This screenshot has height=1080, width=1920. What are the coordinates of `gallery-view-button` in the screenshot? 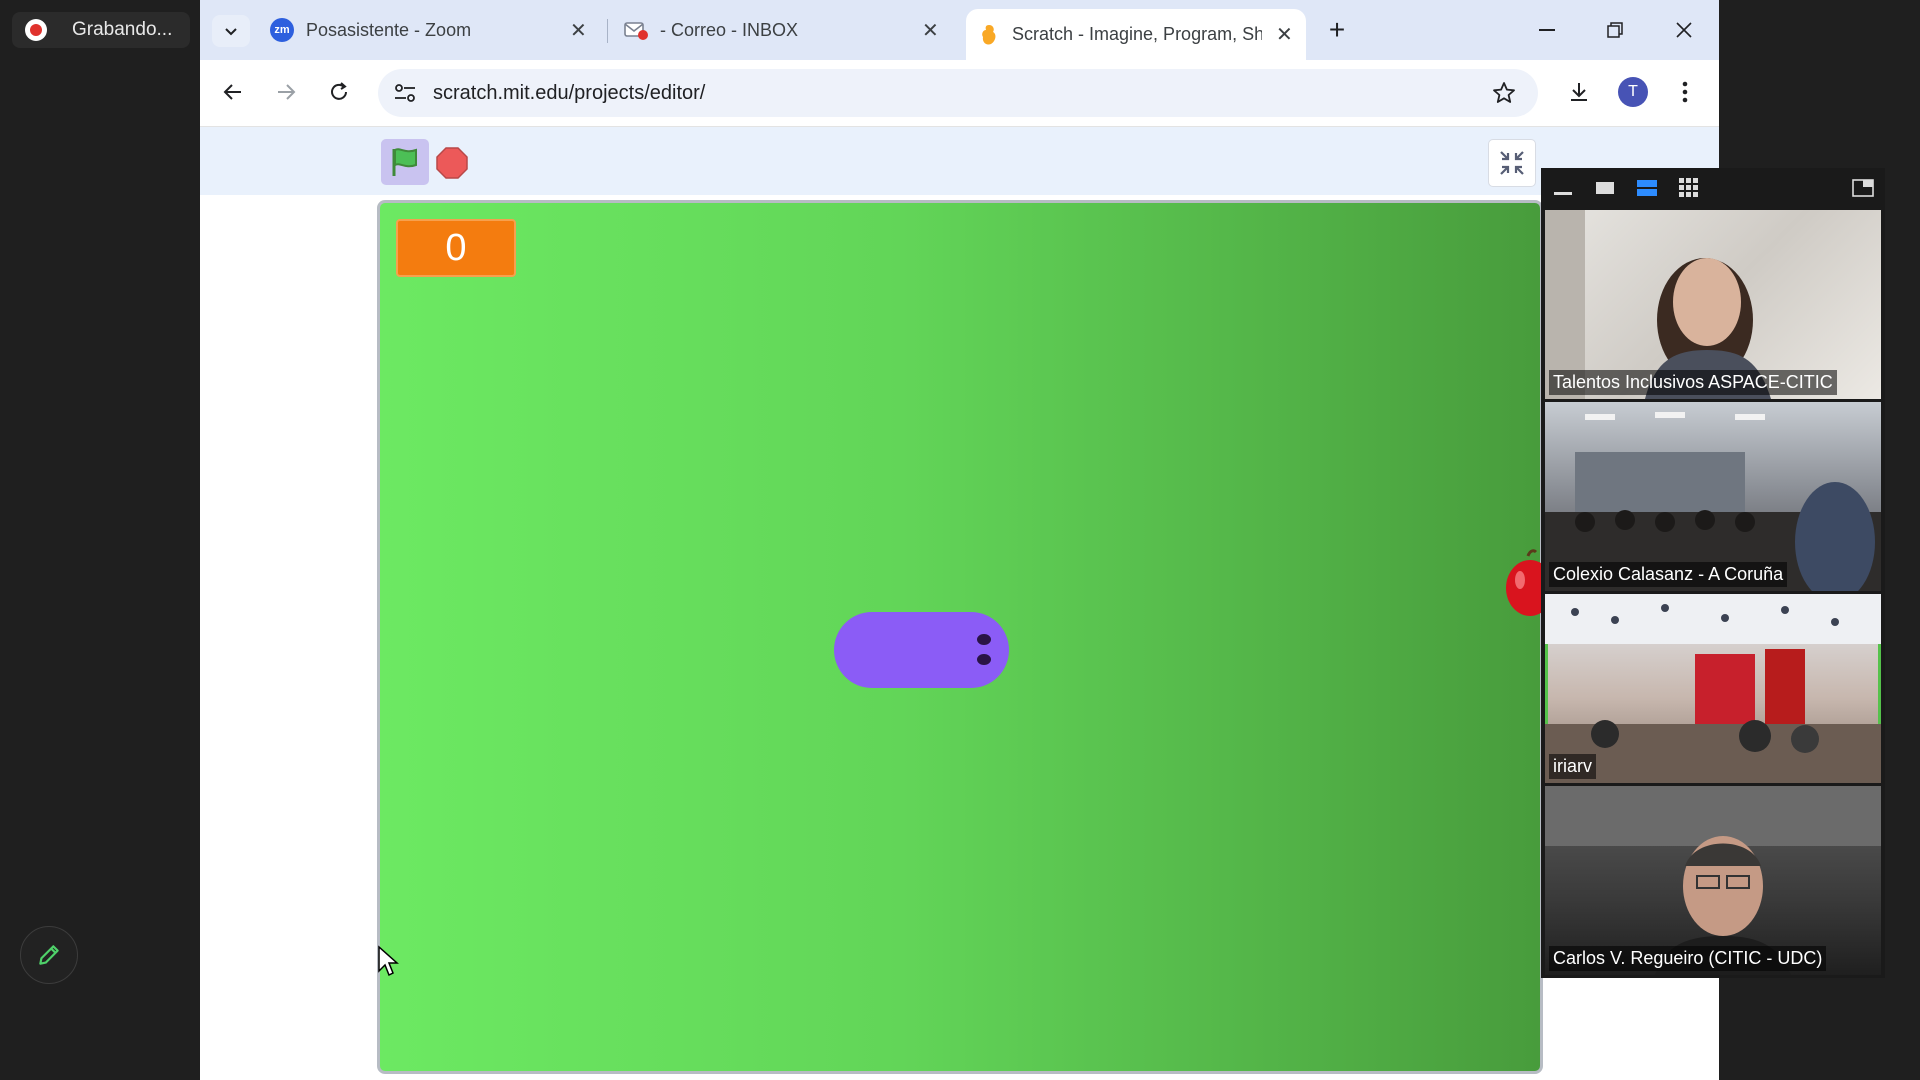 It's located at (1689, 188).